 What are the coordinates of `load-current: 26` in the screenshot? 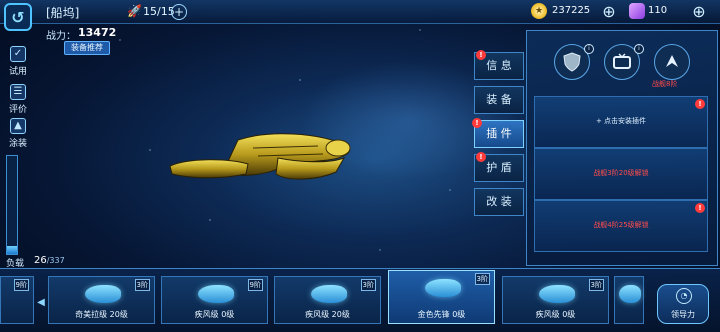 It's located at (40, 260).